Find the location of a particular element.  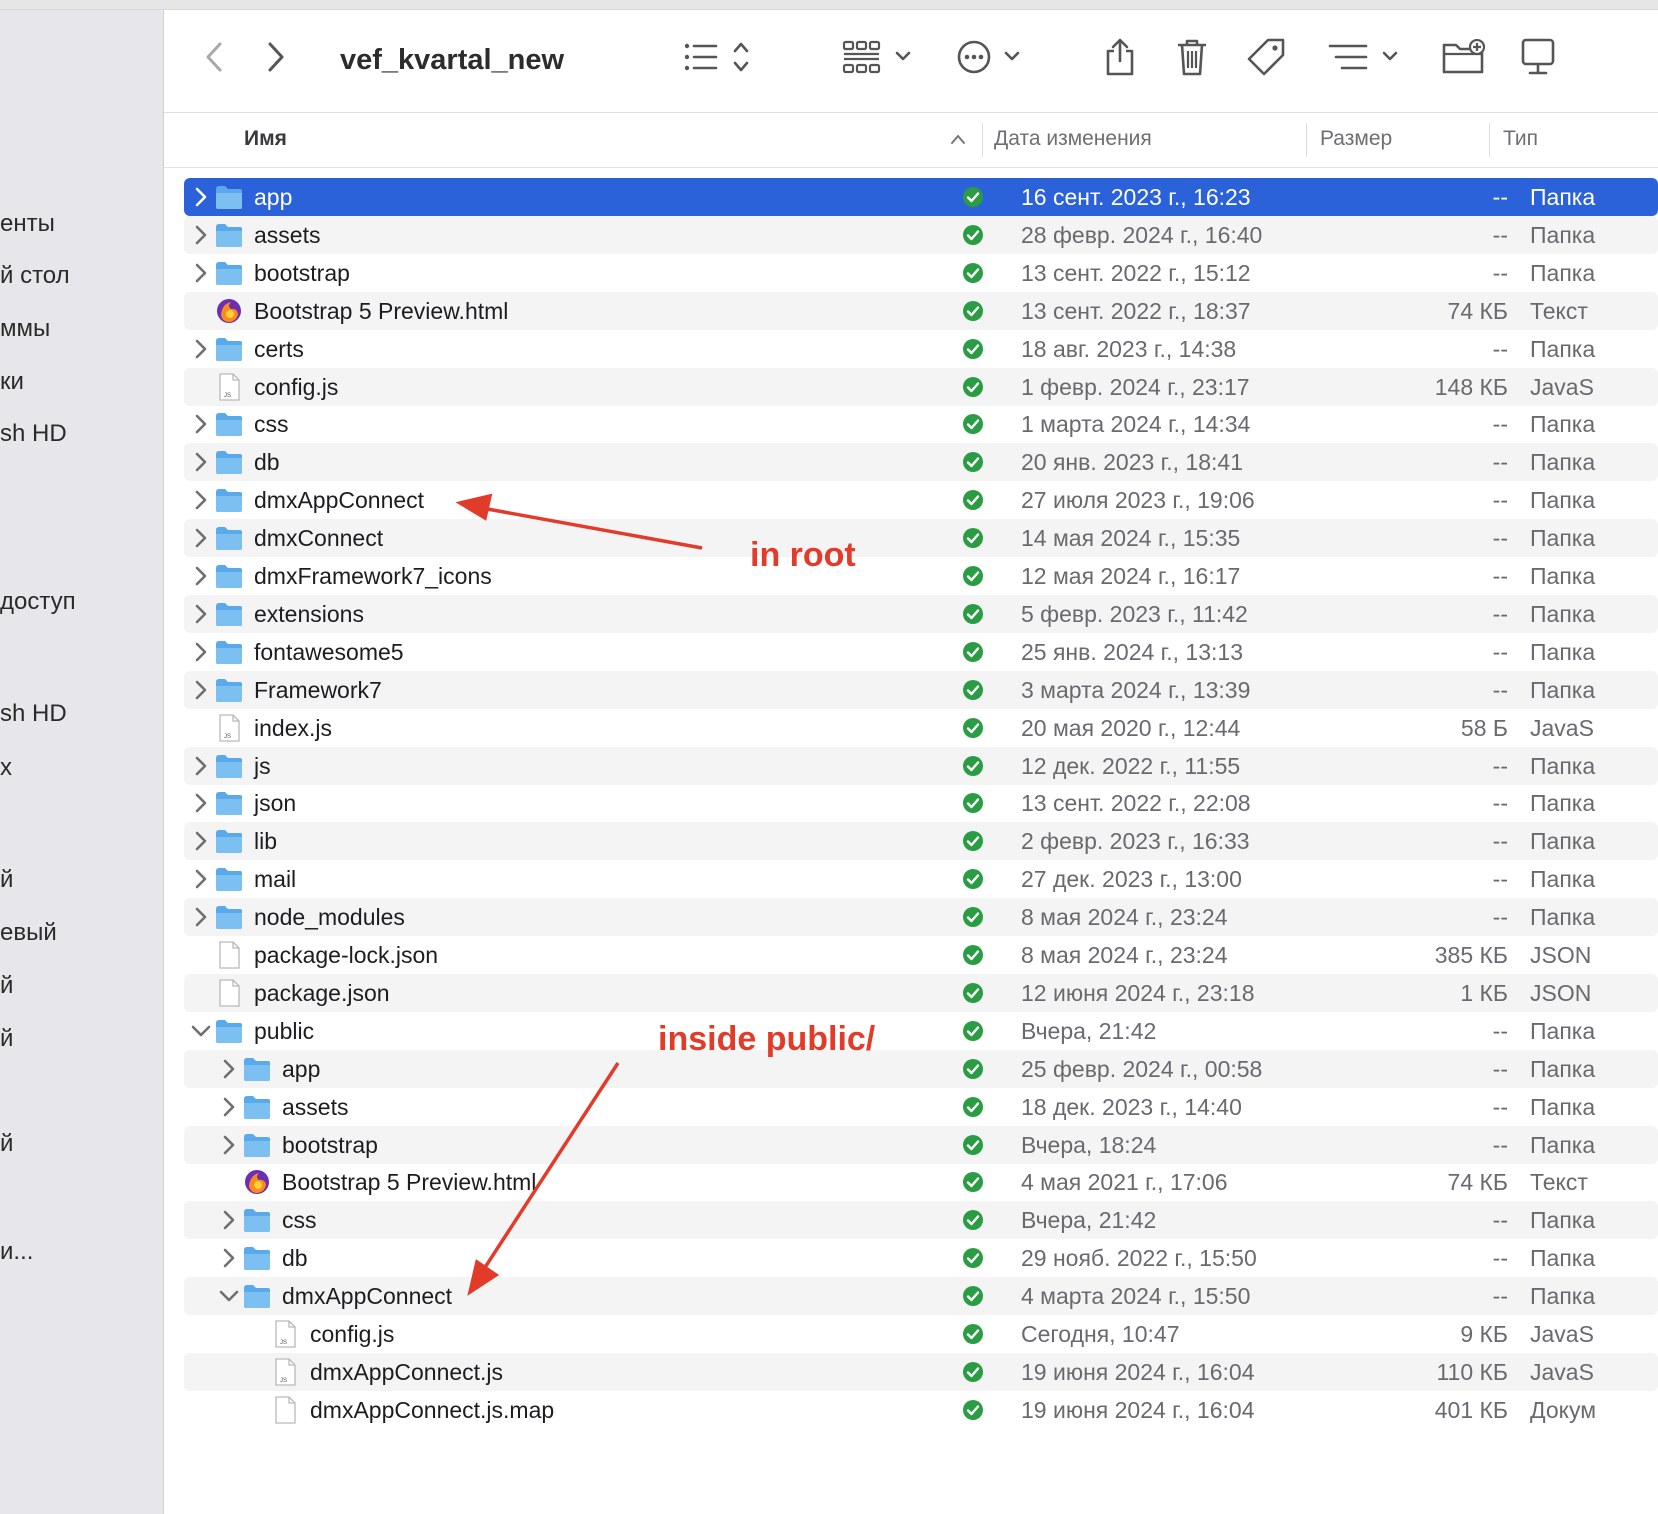

folder-row: css 1 марта 2024 г., 14:34 -- Папка is located at coordinates (921, 424).